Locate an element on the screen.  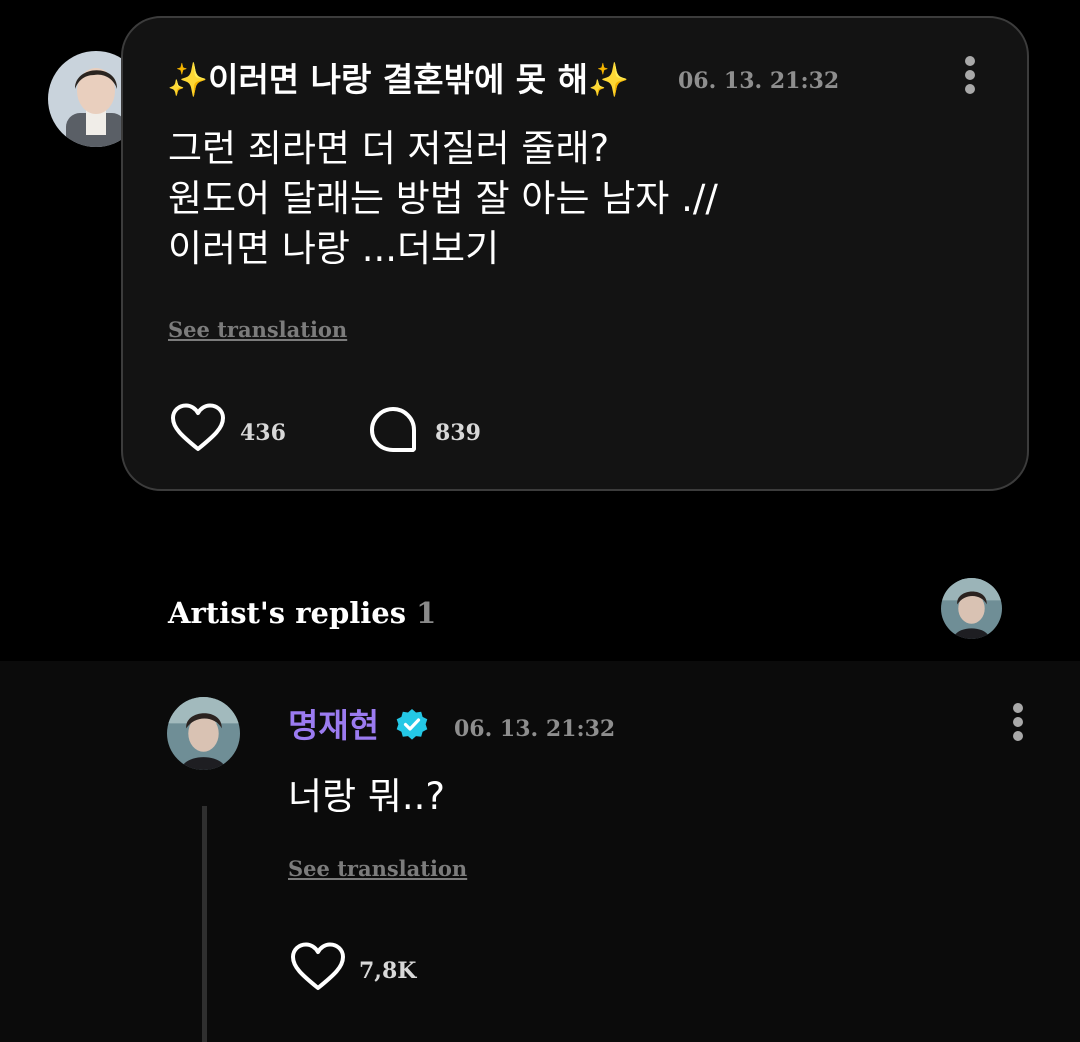
reply-more-options-icon is located at coordinates (1018, 722).